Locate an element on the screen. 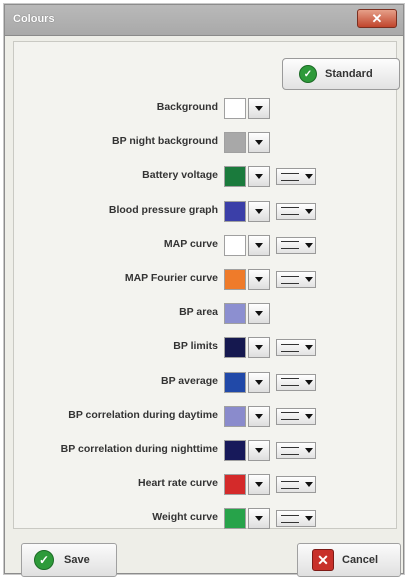 The image size is (411, 579). colour-row: MAP Fourier curve is located at coordinates (206, 280).